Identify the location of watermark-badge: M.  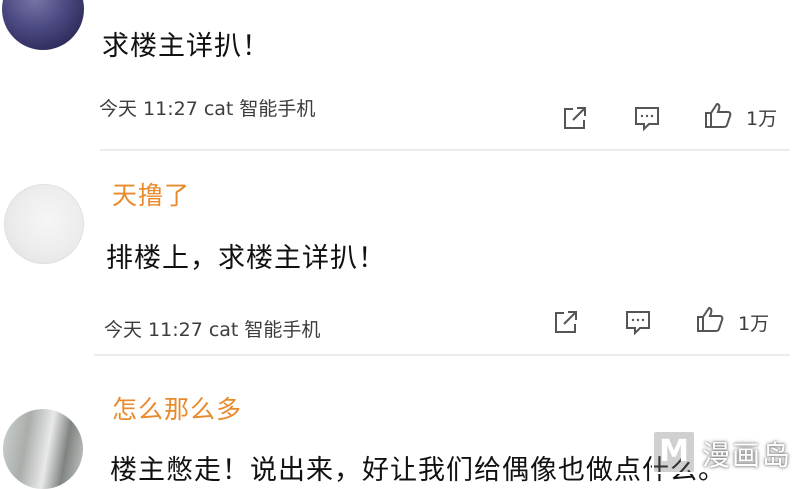
(674, 452).